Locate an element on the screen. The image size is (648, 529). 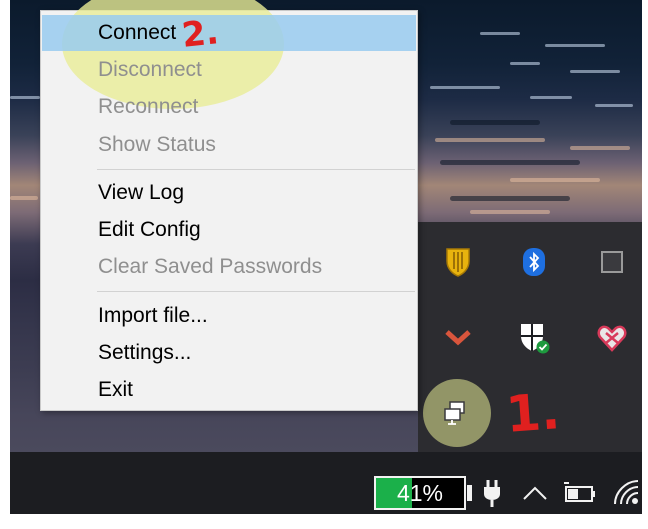
menu-item-exit: Exit is located at coordinates (229, 390).